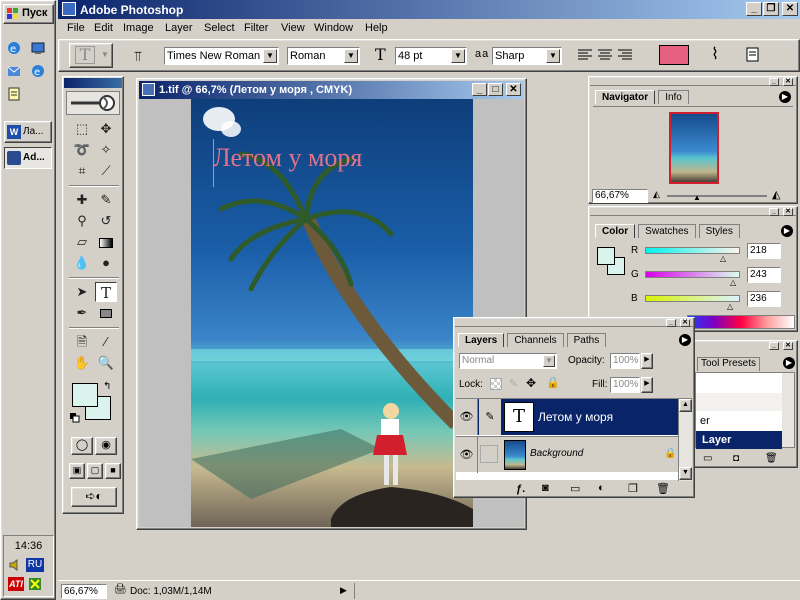  What do you see at coordinates (489, 454) in the screenshot?
I see `link-slot` at bounding box center [489, 454].